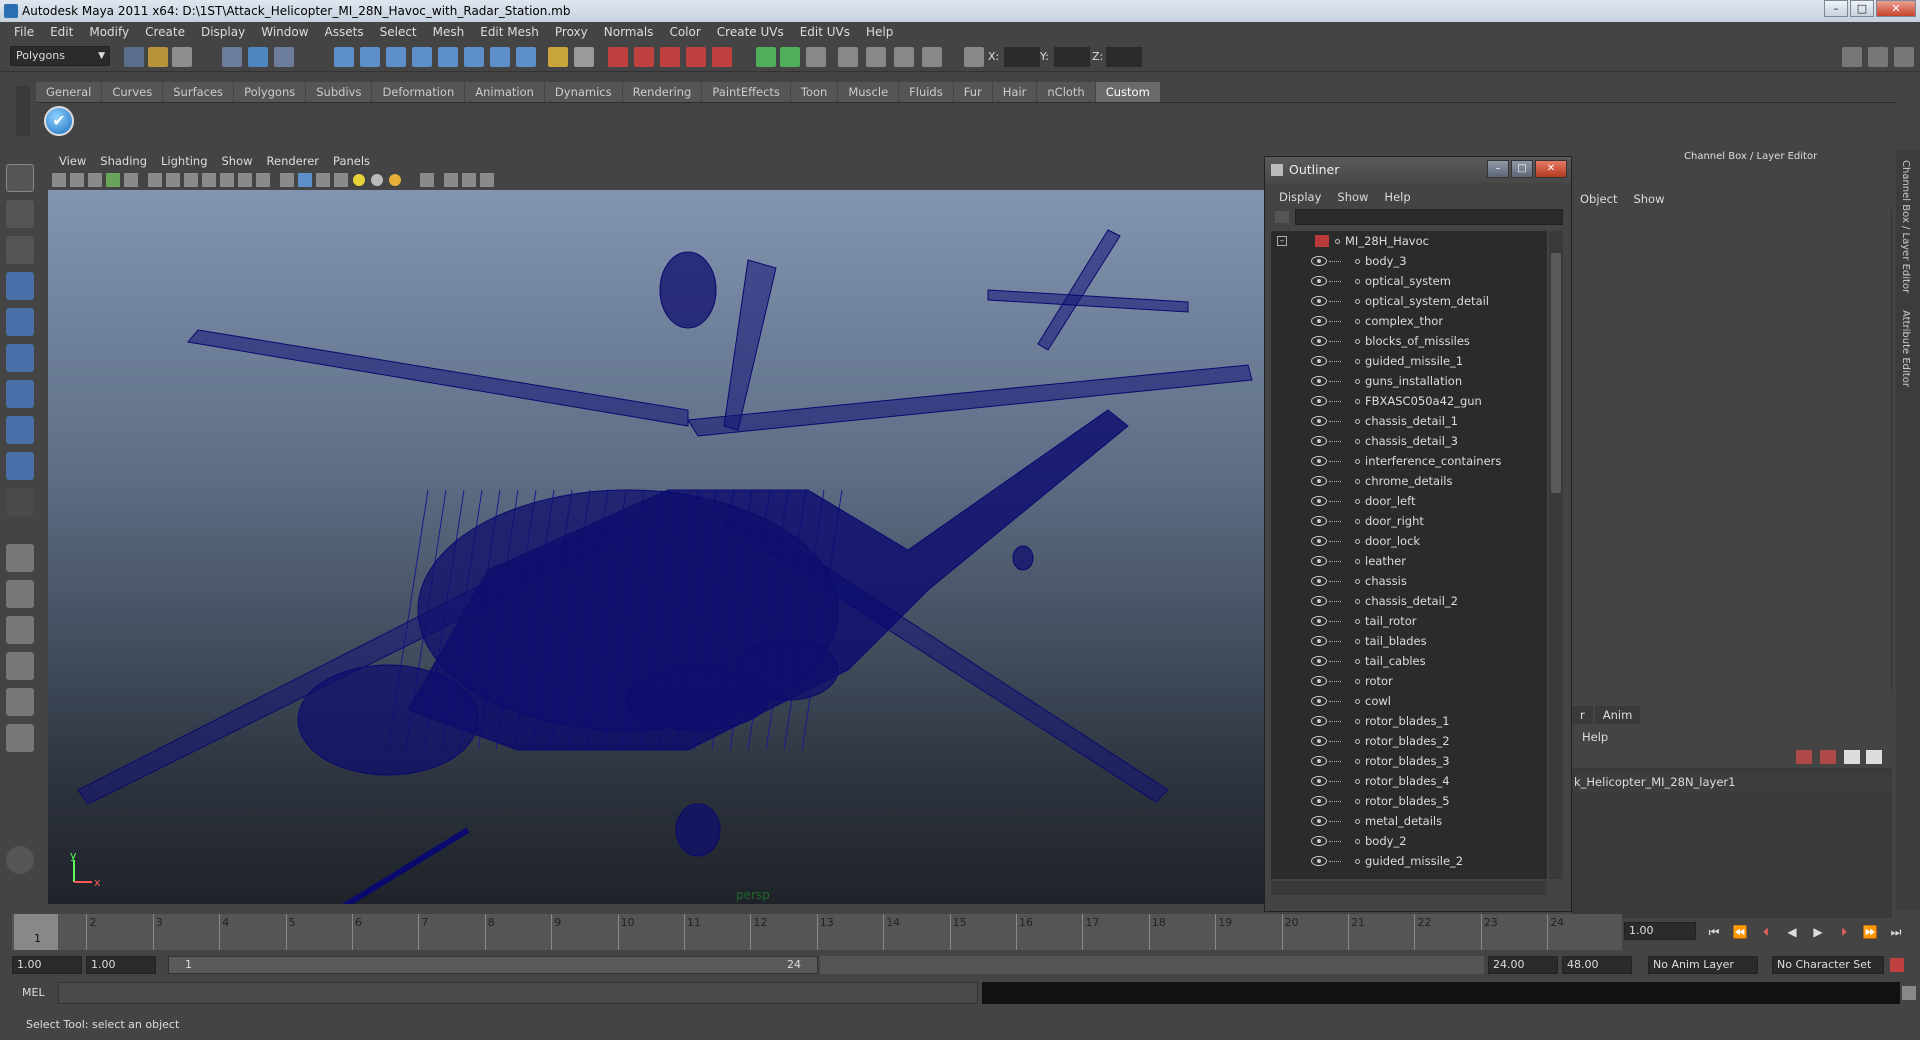  I want to click on tree-row: complex_thor, so click(1409, 321).